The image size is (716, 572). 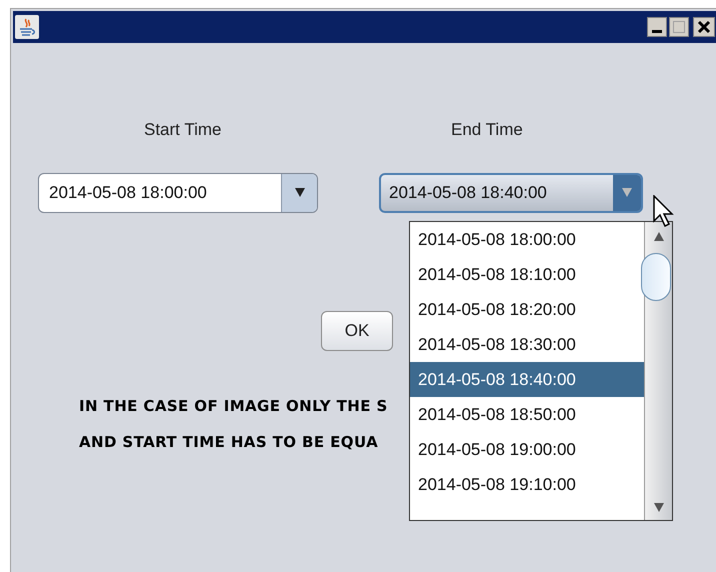 I want to click on scroll-down-arrow-icon, so click(x=659, y=507).